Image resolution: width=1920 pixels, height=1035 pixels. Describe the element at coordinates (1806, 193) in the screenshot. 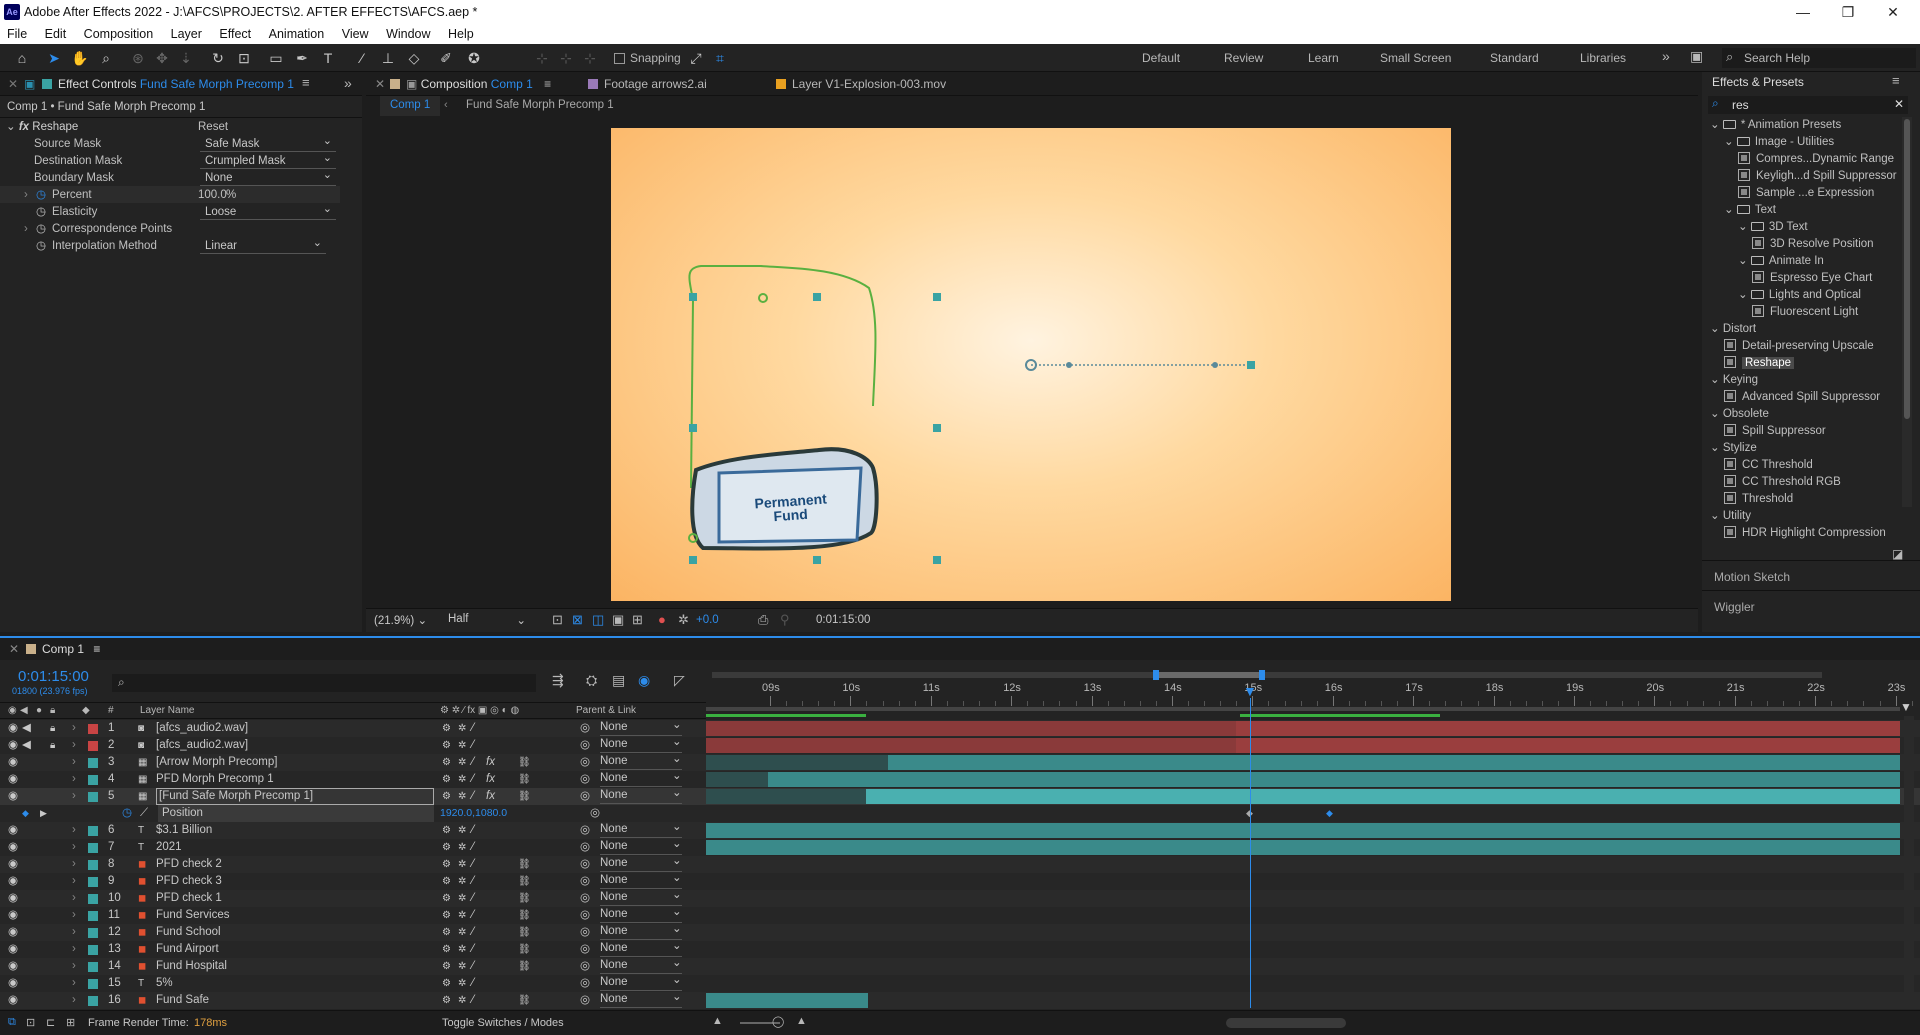

I see `effects-tree-item: Sample ...e Expression` at that location.